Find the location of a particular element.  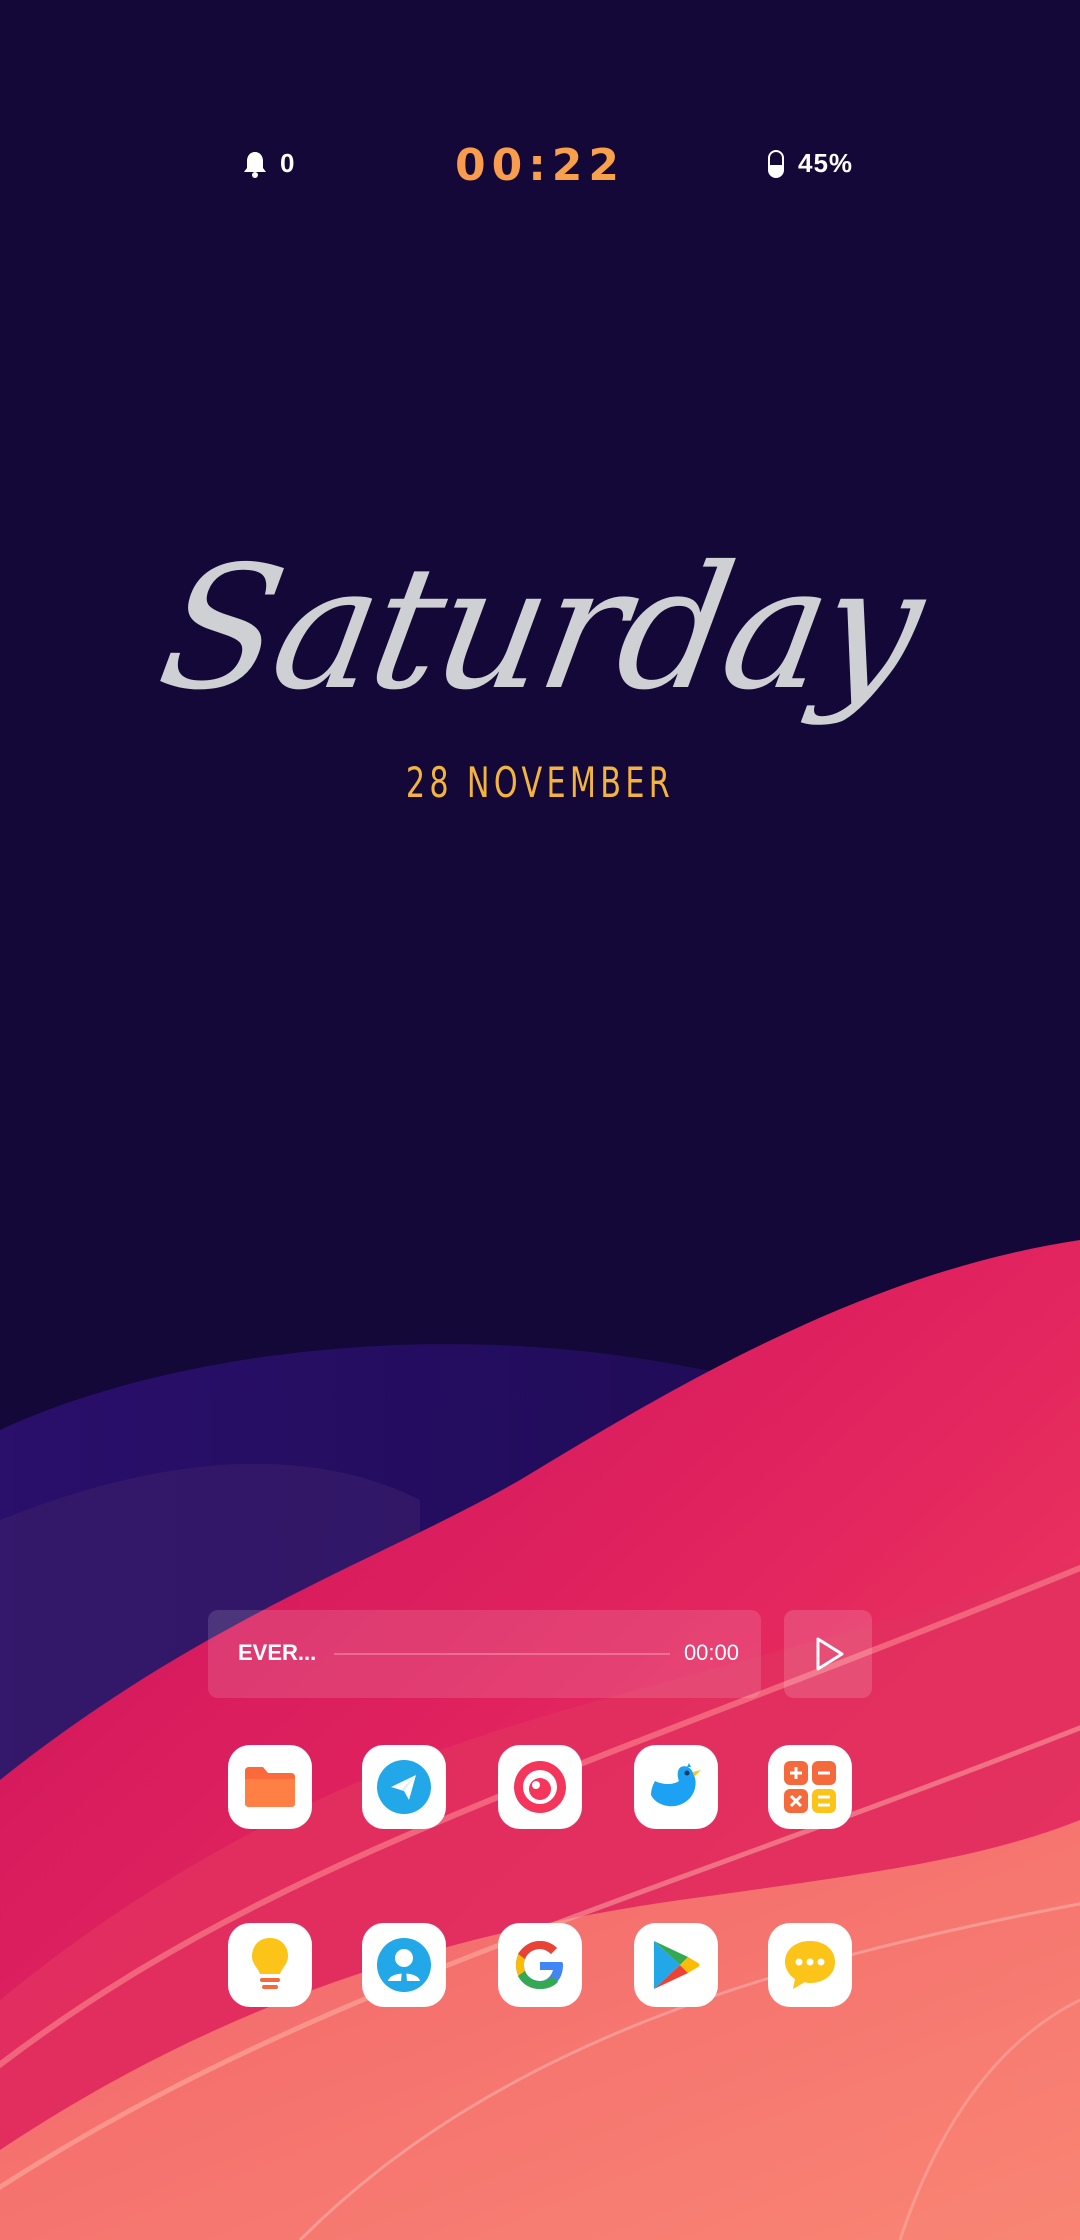

camera-lens-icon is located at coordinates (540, 1787).